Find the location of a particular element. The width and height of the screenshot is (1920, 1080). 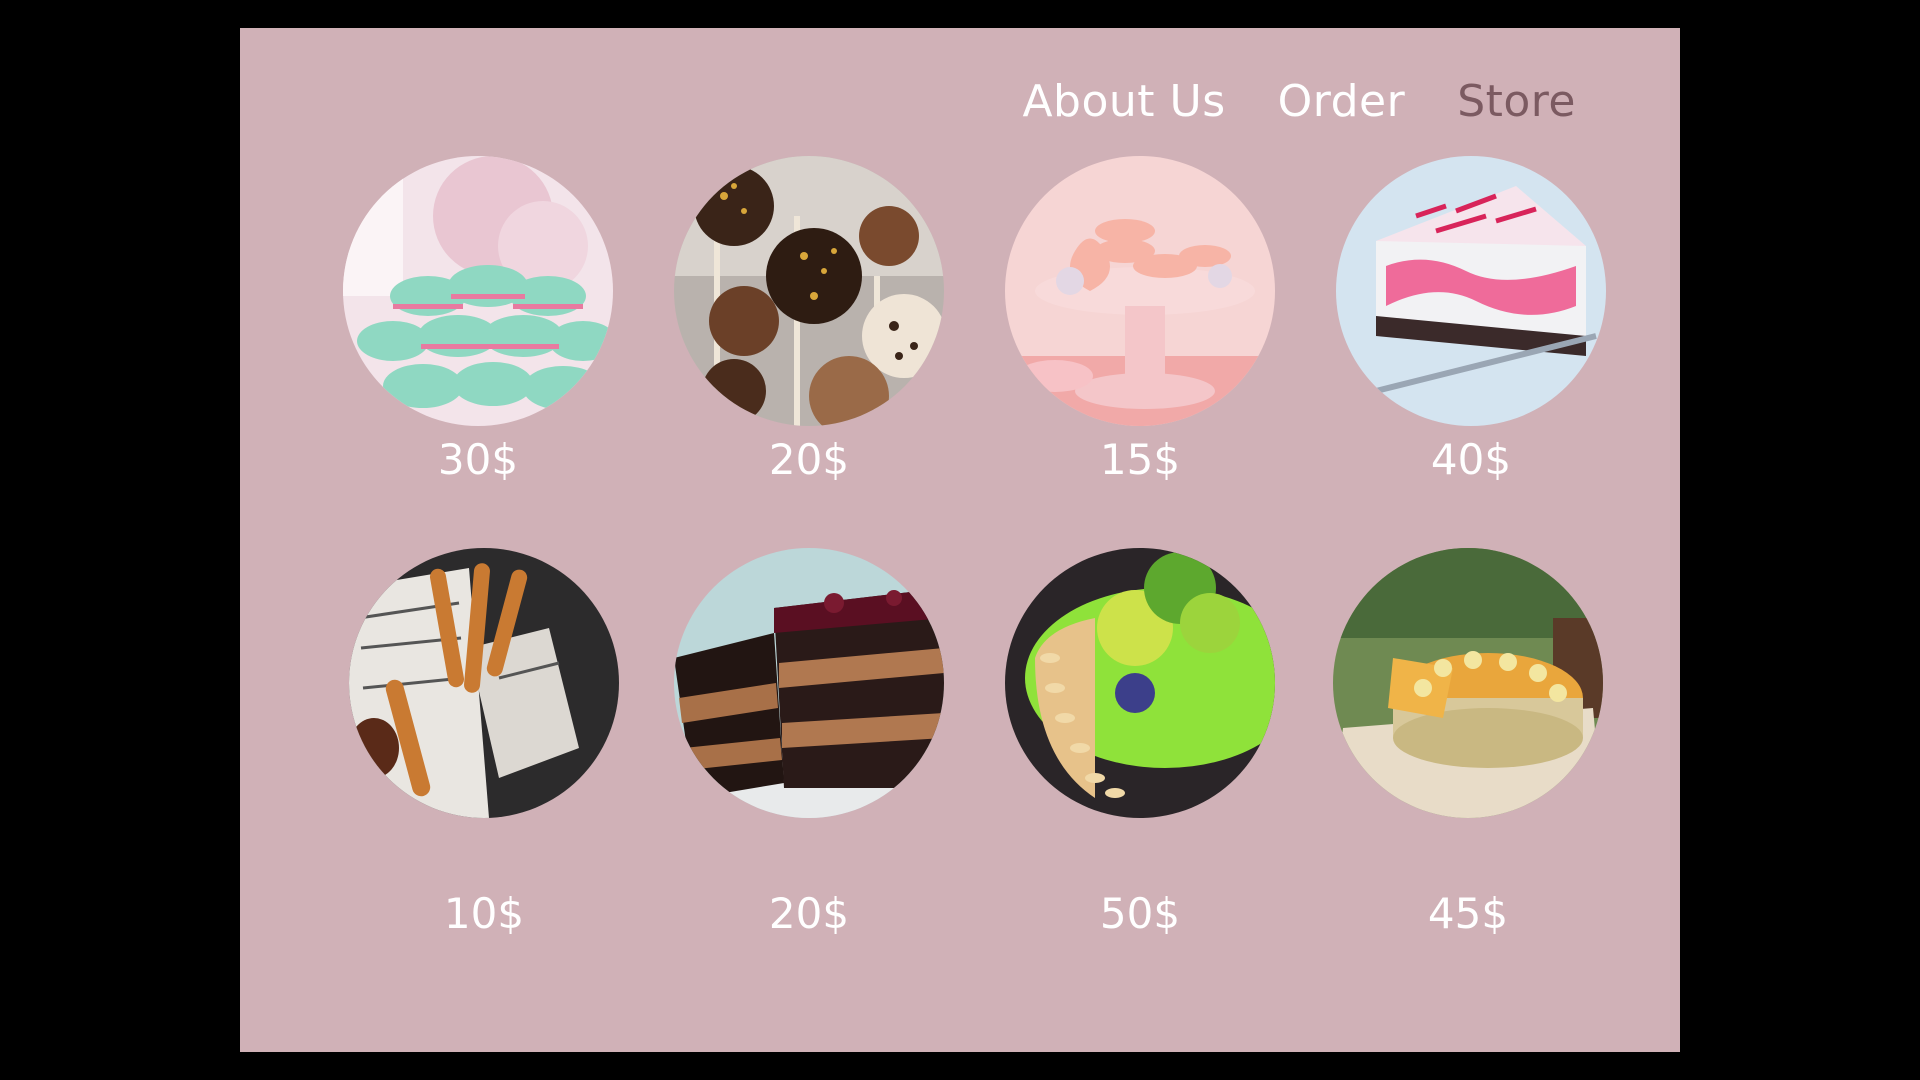

product-card-crepe-cake: 45$ is located at coordinates (1468, 741).